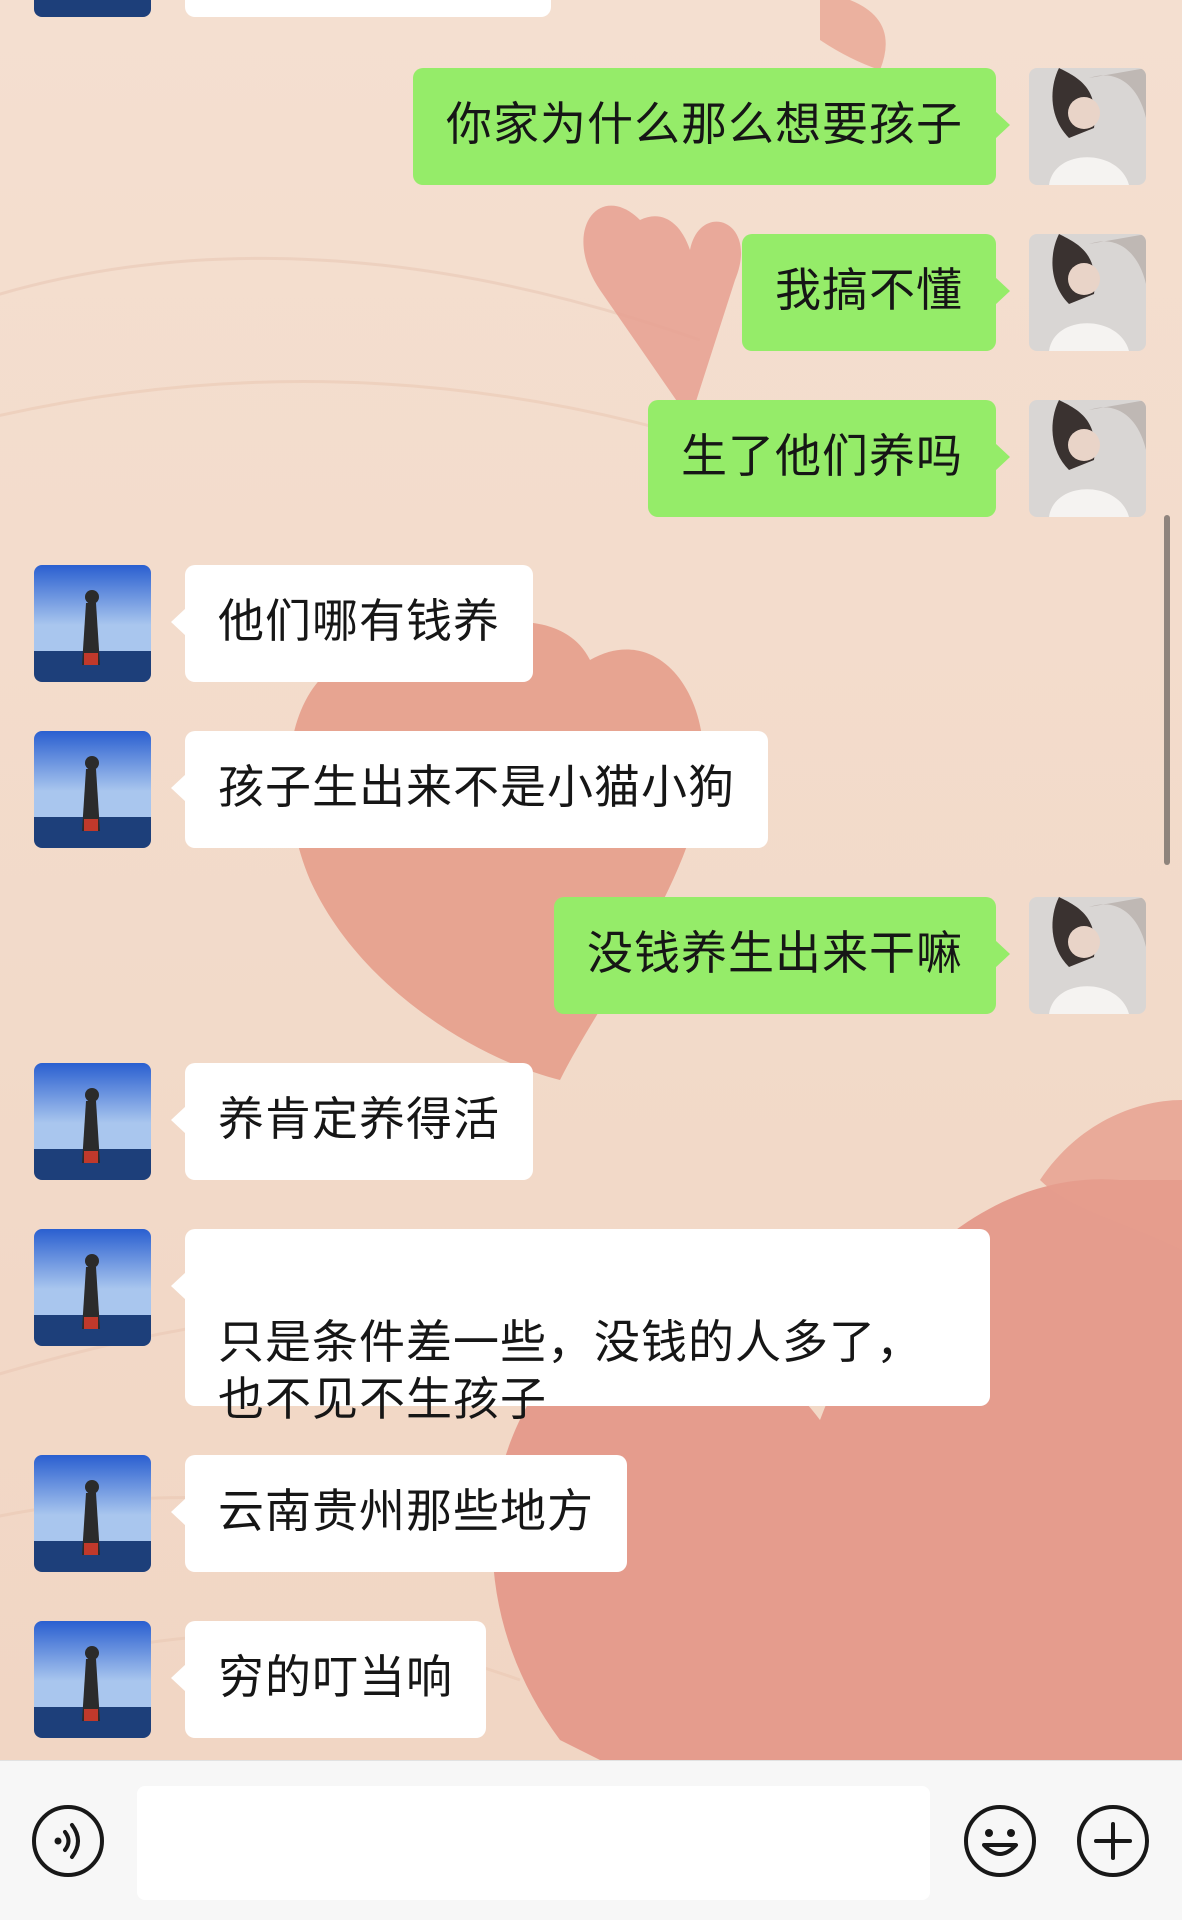 The height and width of the screenshot is (1920, 1182). I want to click on plus-icon, so click(1113, 1841).